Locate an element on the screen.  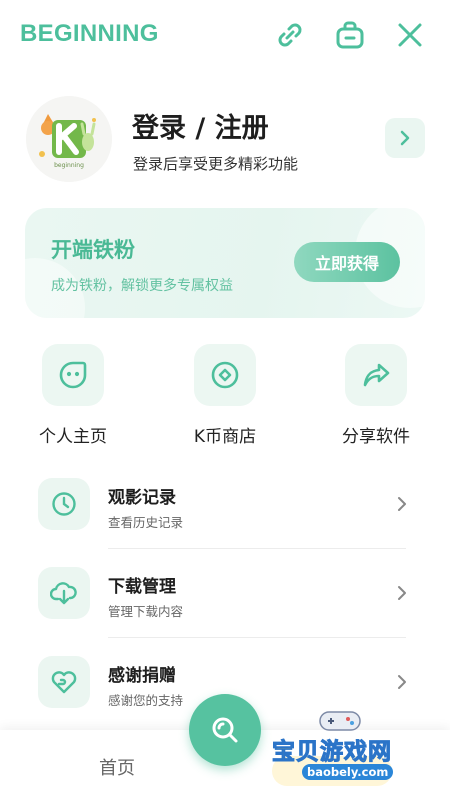
share-icon is located at coordinates (376, 375).